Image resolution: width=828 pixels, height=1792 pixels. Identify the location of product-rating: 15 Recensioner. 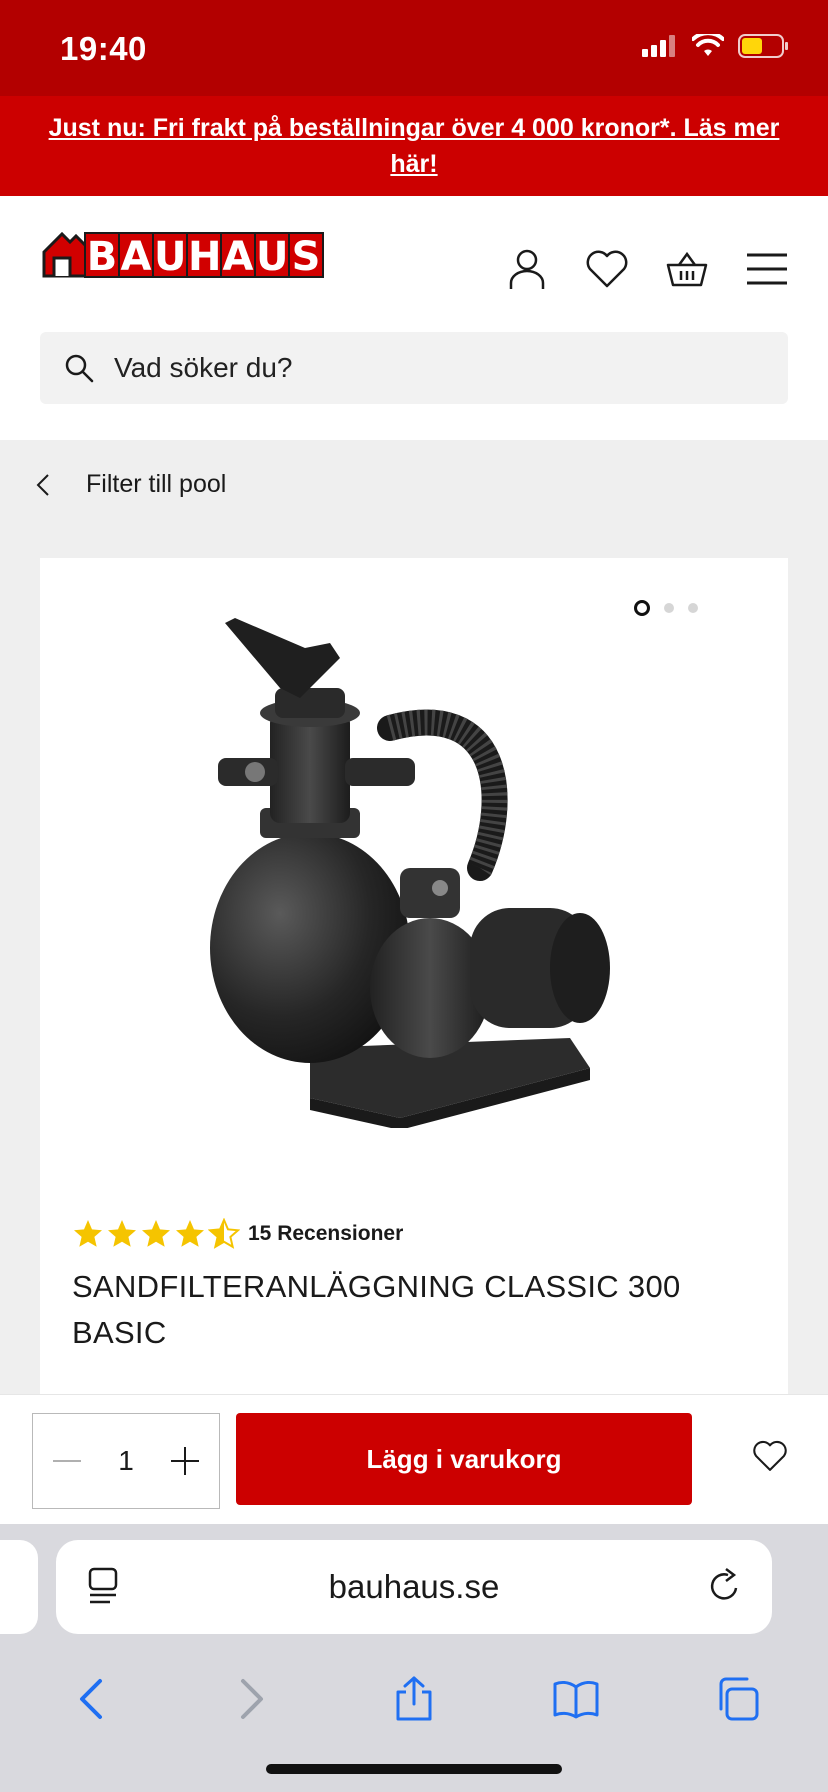
(237, 1234).